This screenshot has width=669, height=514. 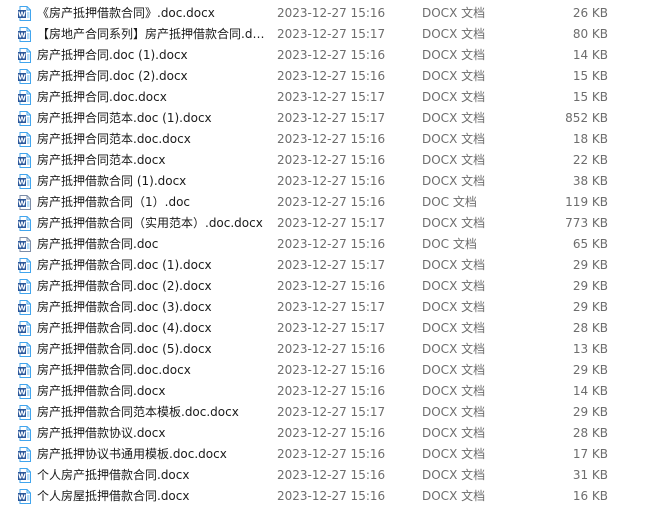 What do you see at coordinates (590, 496) in the screenshot?
I see `file-size: 16 KB` at bounding box center [590, 496].